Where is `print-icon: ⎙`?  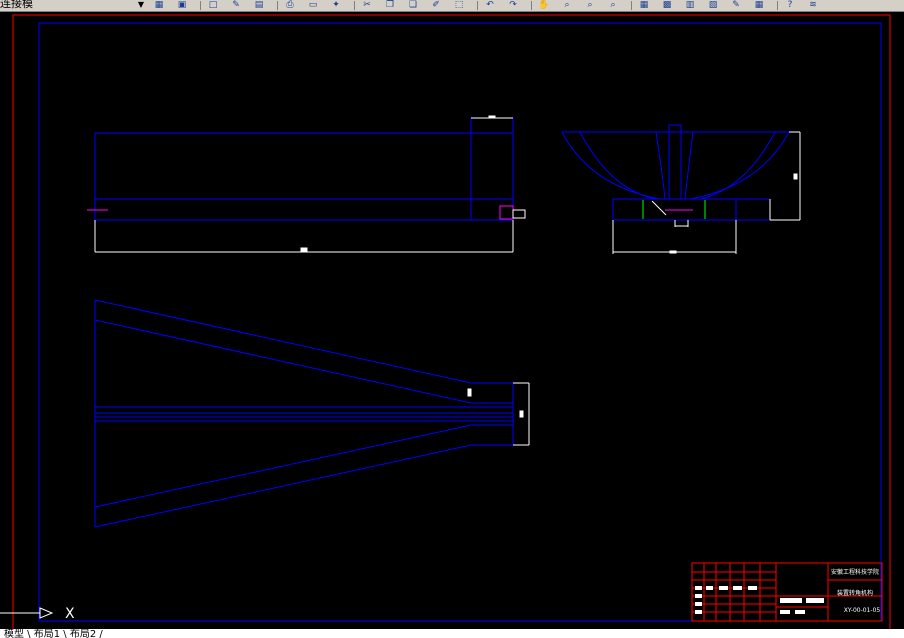 print-icon: ⎙ is located at coordinates (290, 5).